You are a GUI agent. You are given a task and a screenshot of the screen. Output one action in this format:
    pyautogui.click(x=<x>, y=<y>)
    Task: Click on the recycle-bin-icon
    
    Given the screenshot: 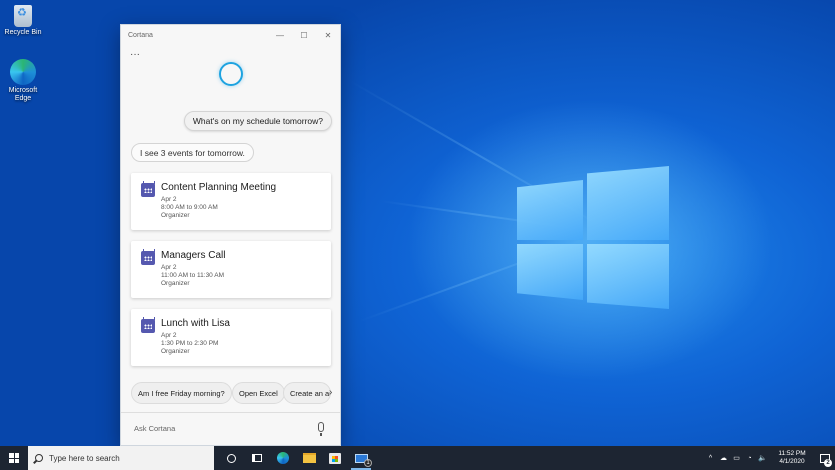 What is the action you would take?
    pyautogui.click(x=23, y=16)
    